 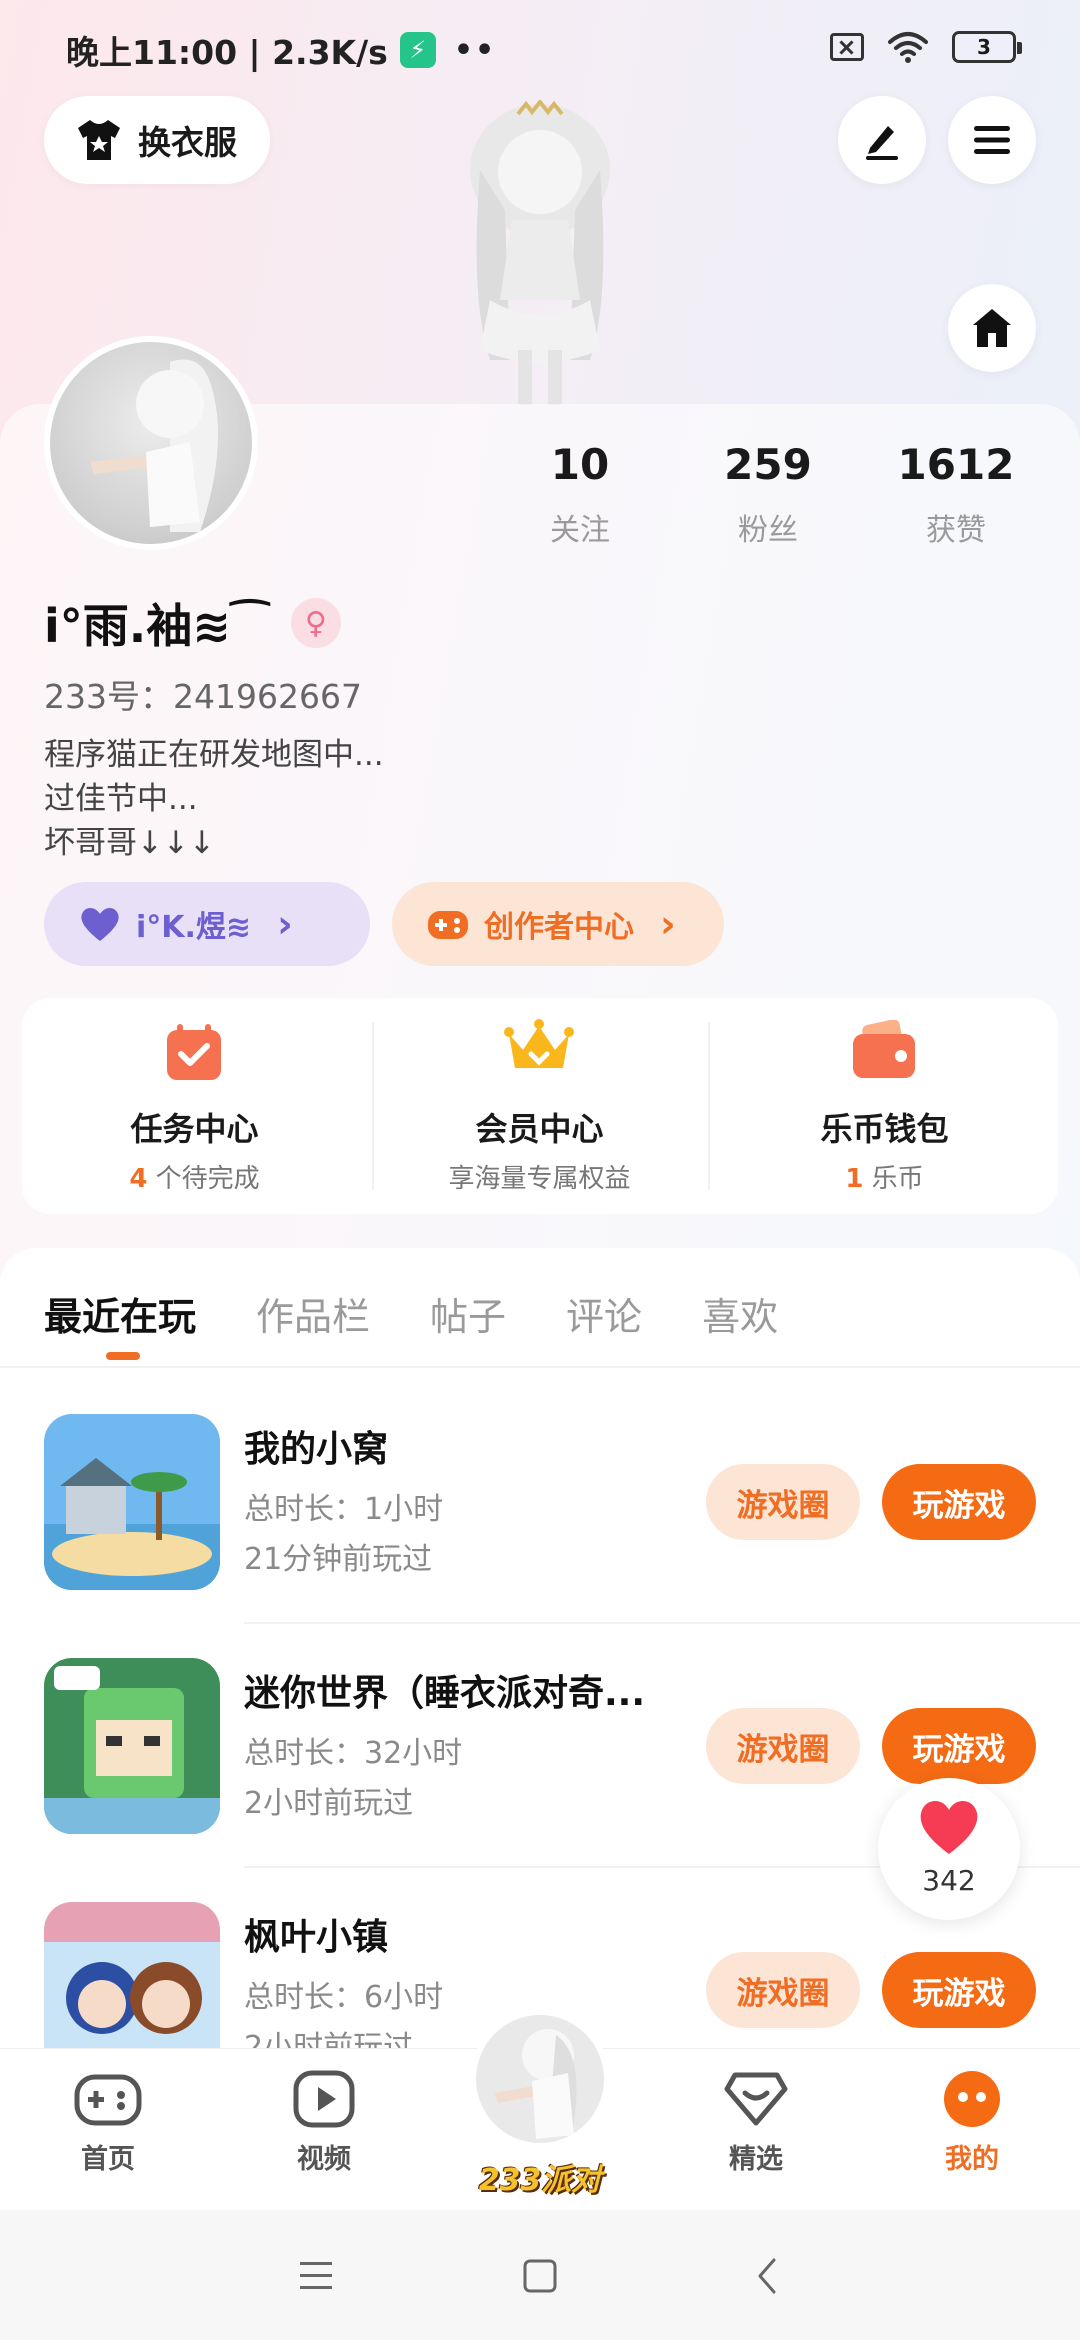 What do you see at coordinates (540, 255) in the screenshot?
I see `avatar-figure` at bounding box center [540, 255].